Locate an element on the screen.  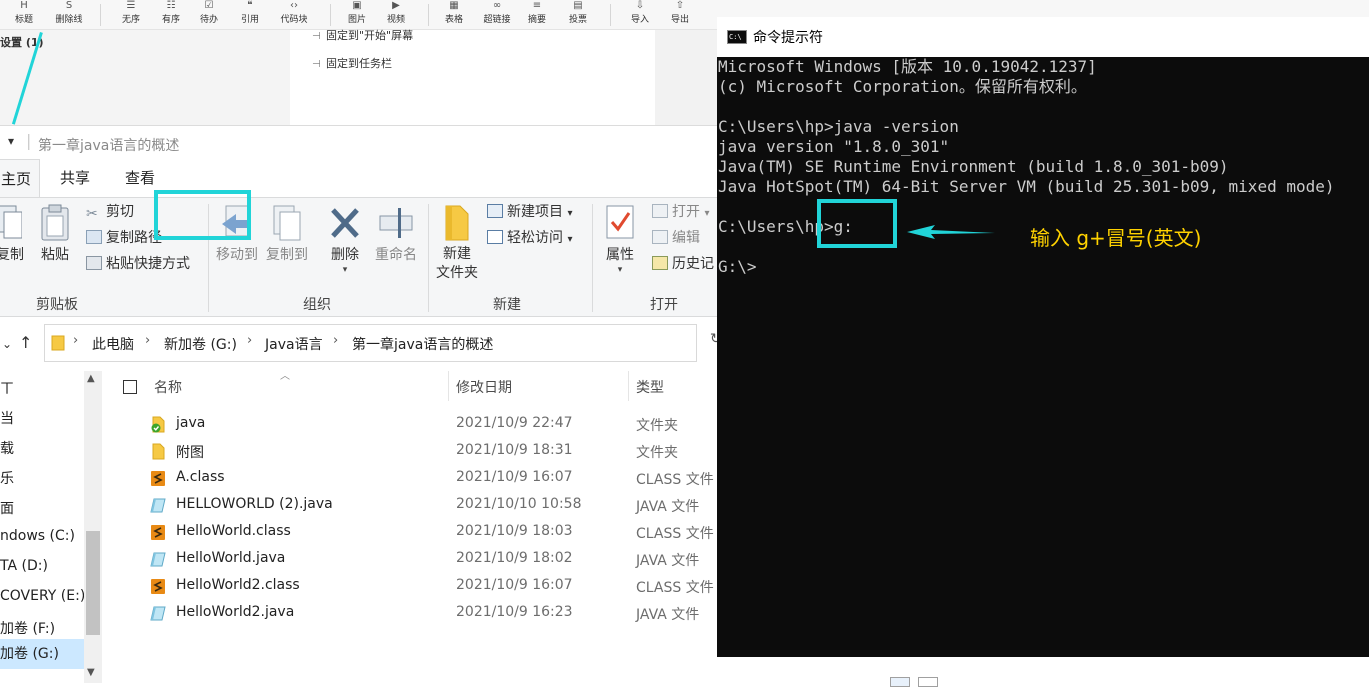
toolbar-label: 视频 is located at coordinates (395, 20).